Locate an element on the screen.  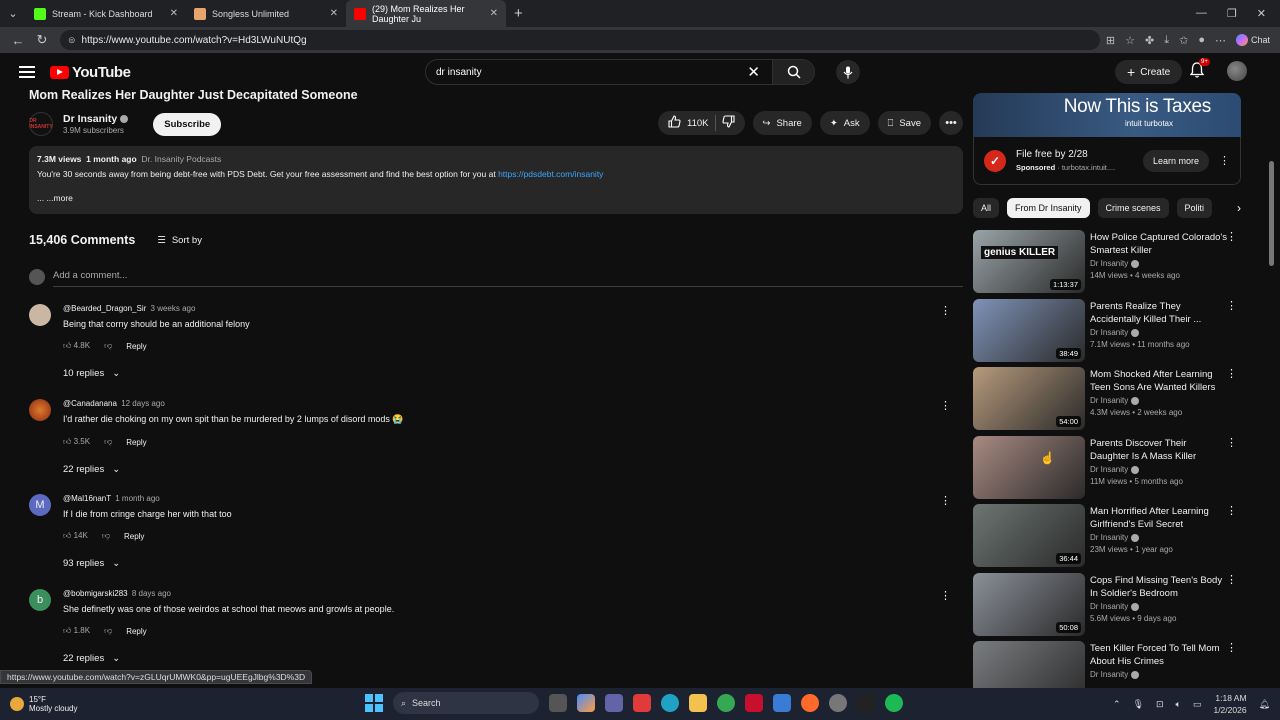
spotify-icon is located at coordinates (894, 703).